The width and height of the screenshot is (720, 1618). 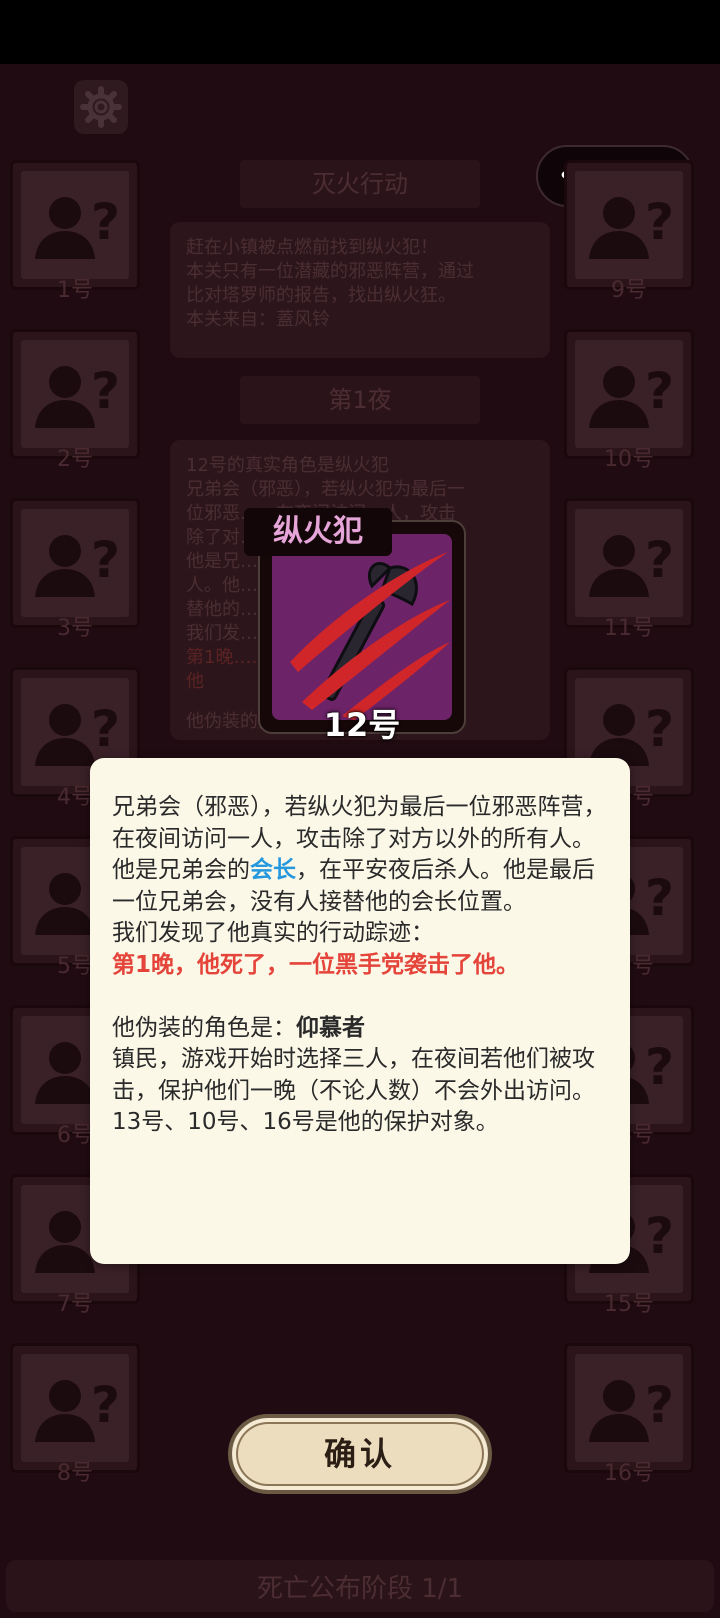 I want to click on player-number: 9号, so click(x=629, y=290).